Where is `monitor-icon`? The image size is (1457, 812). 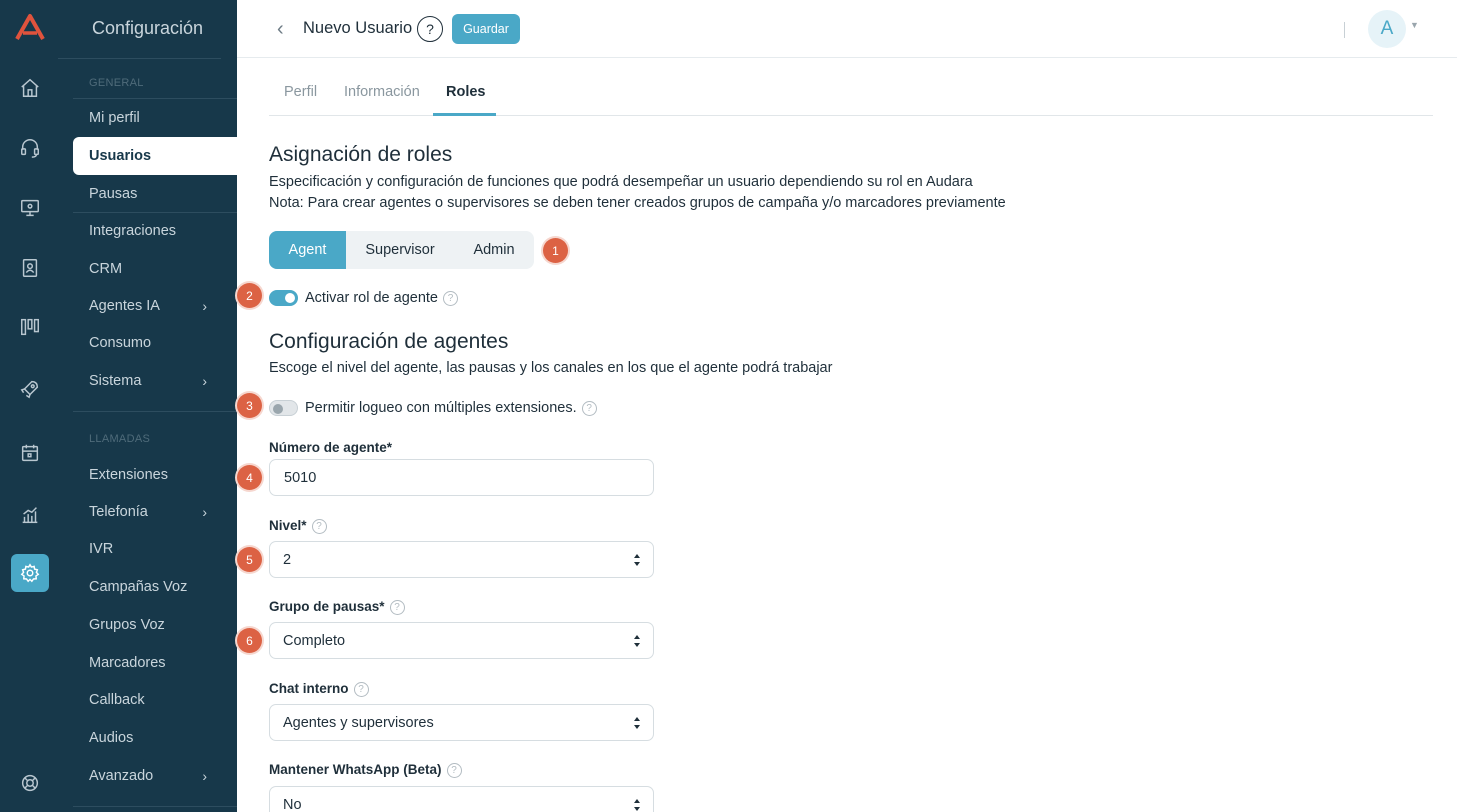 monitor-icon is located at coordinates (30, 208).